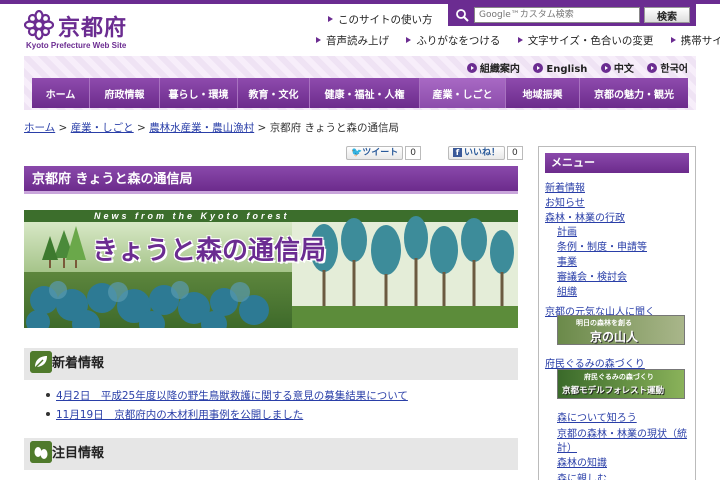  Describe the element at coordinates (434, 153) in the screenshot. I see `social-buttons: 🐦ツイート 0 f いいね！ 0` at that location.